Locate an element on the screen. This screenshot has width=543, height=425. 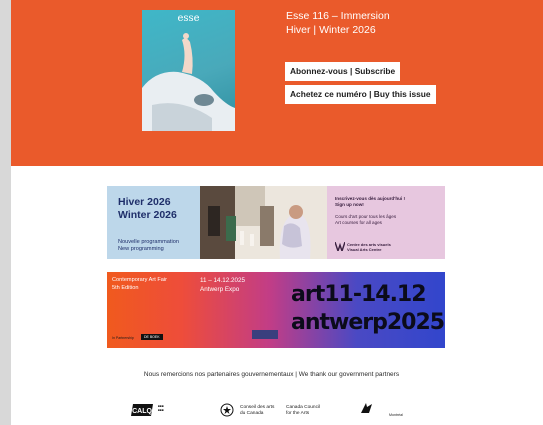
ad-logo-name-en: Visual Arts Centre is located at coordinates (364, 249).